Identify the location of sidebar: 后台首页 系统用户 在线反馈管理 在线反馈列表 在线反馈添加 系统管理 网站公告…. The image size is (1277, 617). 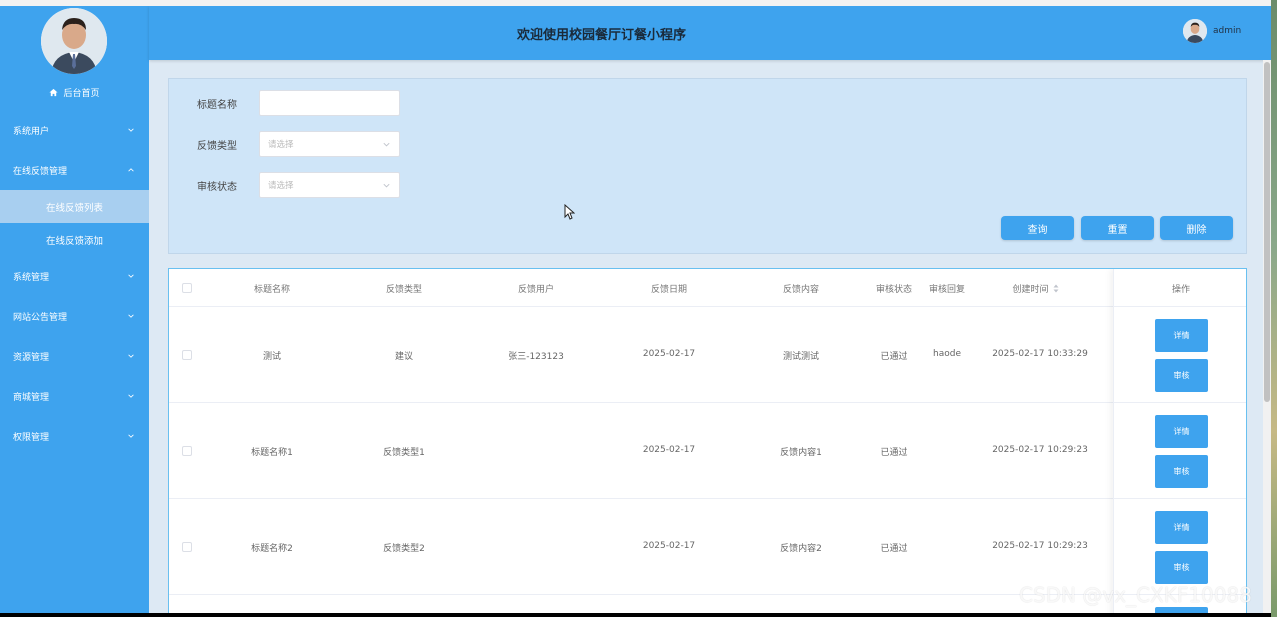
(74, 309).